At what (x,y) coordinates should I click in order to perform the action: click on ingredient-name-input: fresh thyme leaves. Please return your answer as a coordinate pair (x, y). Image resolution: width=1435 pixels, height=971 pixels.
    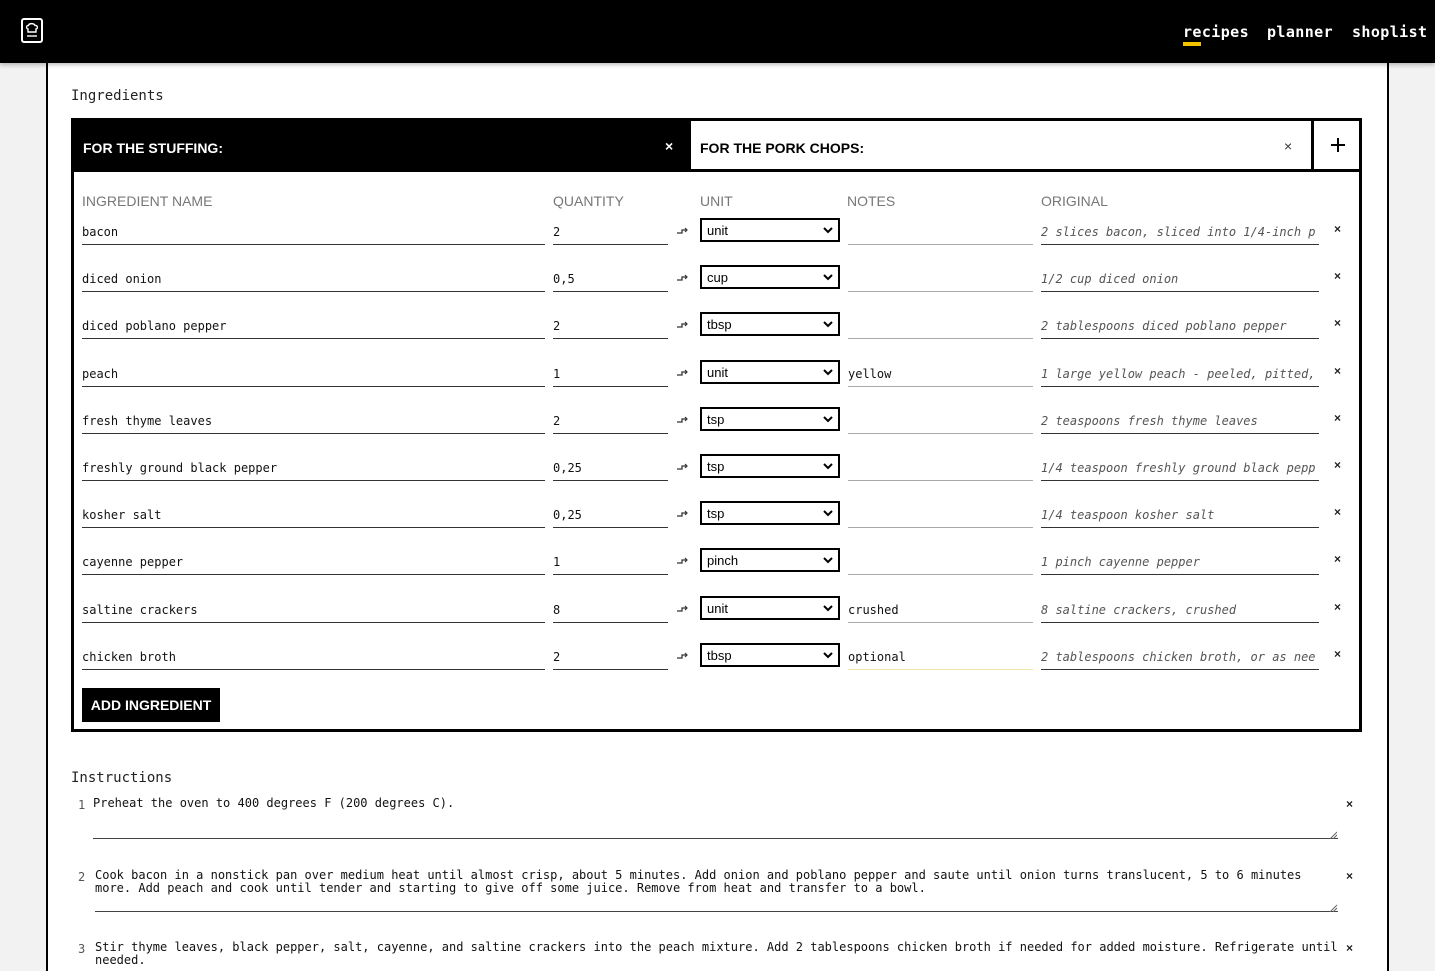
    Looking at the image, I should click on (313, 423).